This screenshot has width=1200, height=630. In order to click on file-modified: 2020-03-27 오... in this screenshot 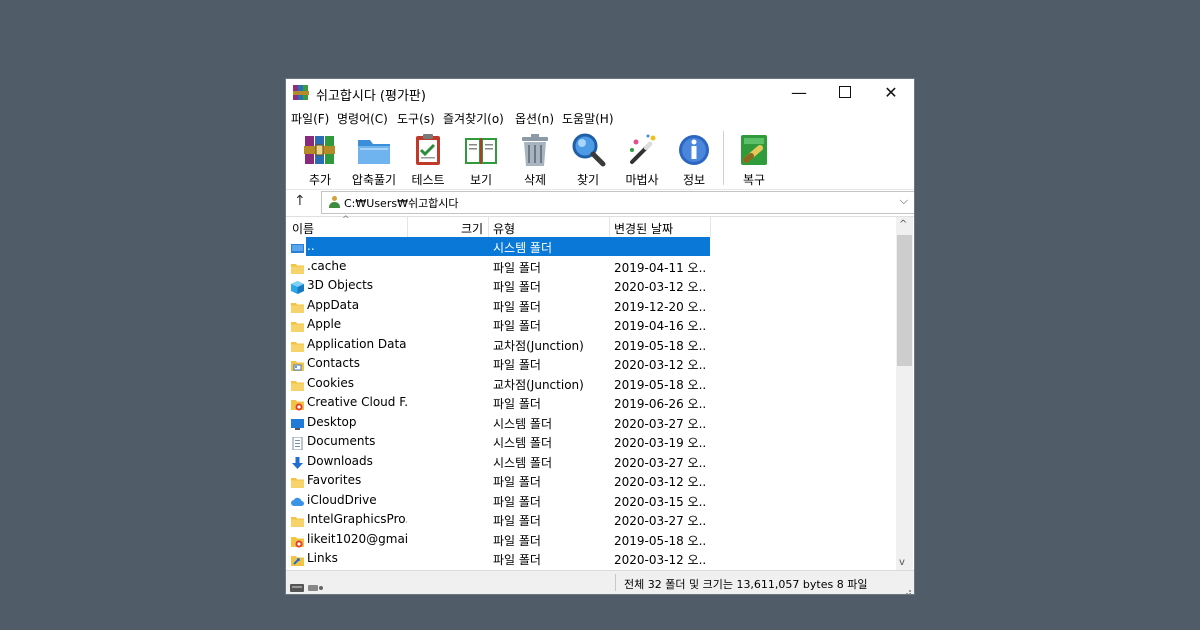, I will do `click(660, 462)`.